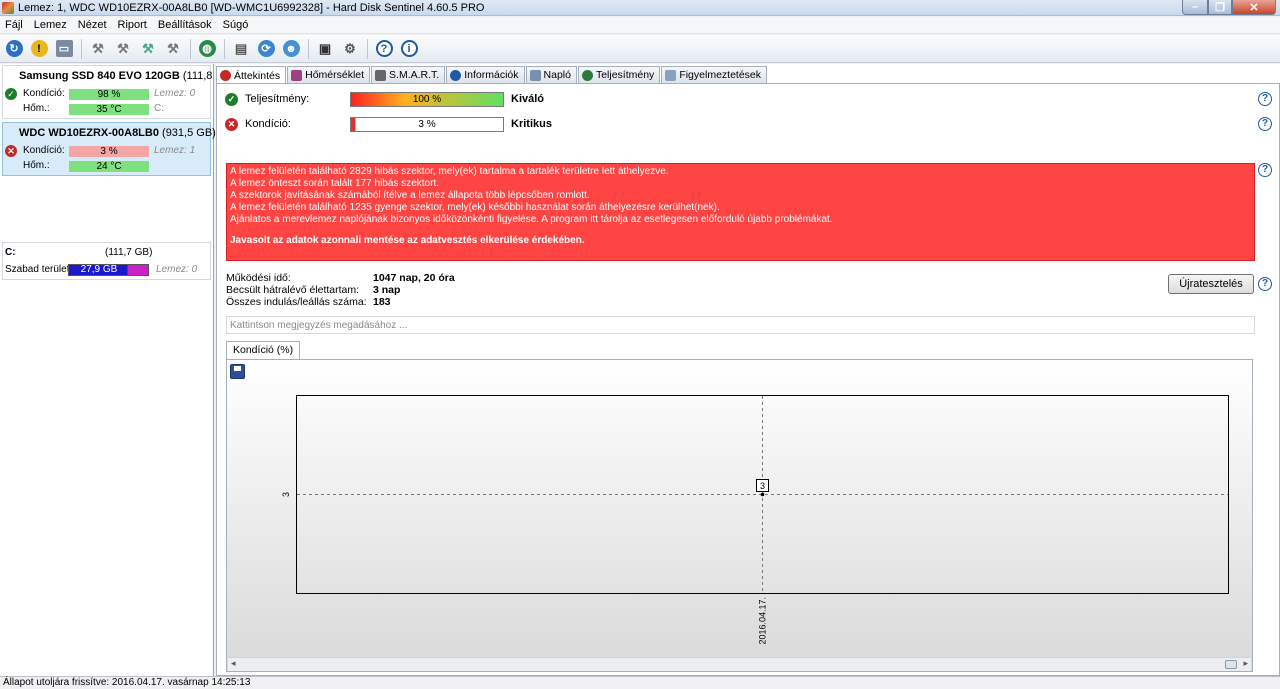 Image resolution: width=1280 pixels, height=689 pixels. Describe the element at coordinates (207, 49) in the screenshot. I see `globe-icon: ◍` at that location.